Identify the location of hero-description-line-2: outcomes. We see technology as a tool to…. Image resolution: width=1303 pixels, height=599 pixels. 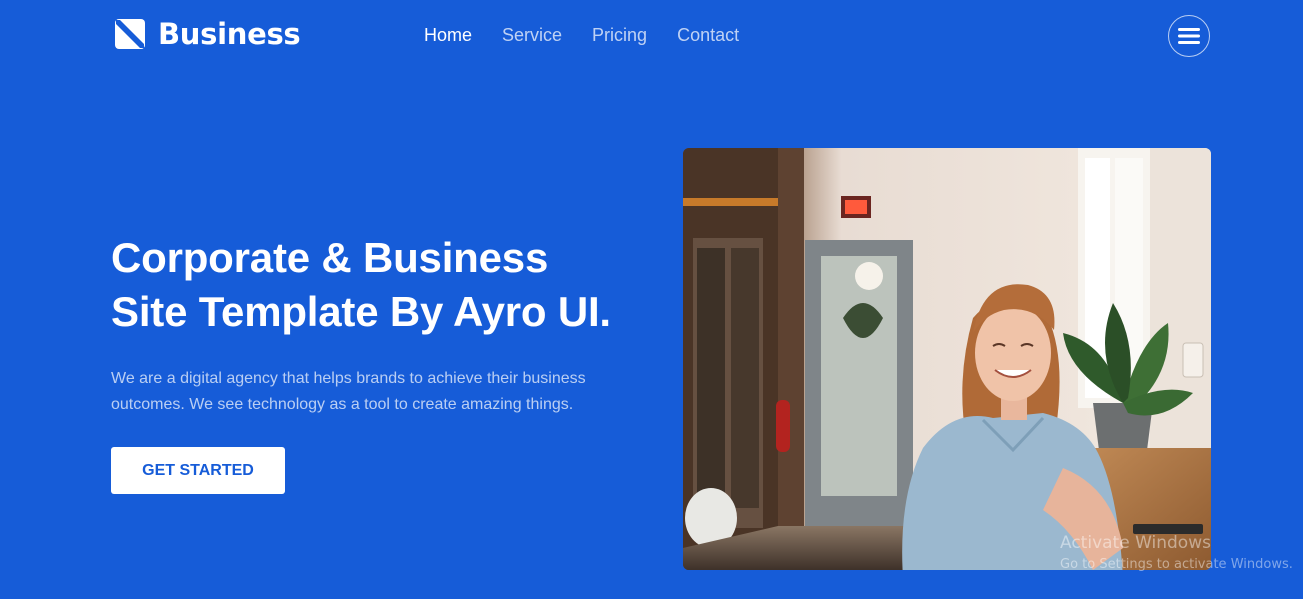
(342, 404).